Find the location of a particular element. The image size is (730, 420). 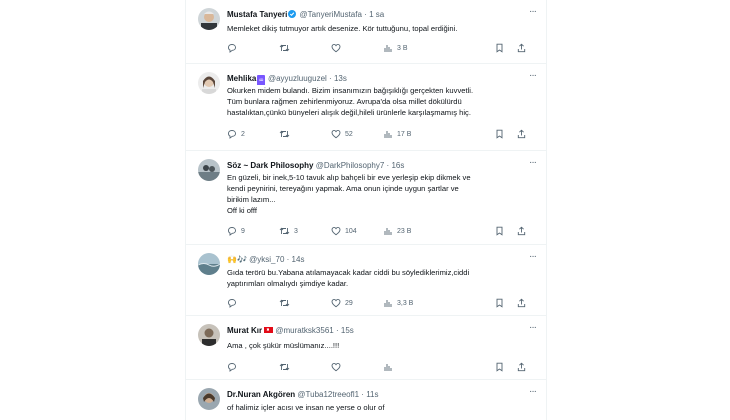

reply-button: 9 is located at coordinates (236, 231).